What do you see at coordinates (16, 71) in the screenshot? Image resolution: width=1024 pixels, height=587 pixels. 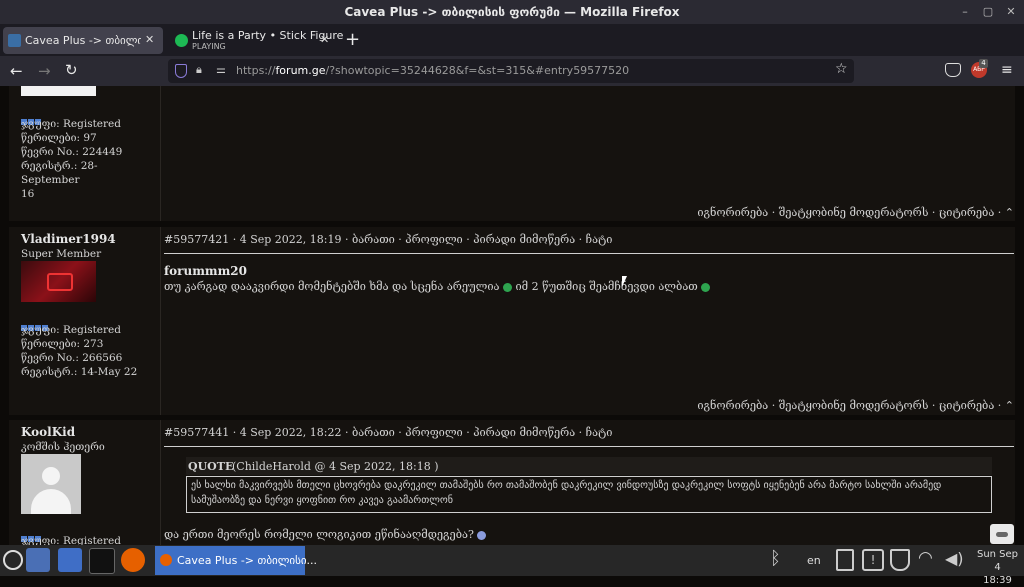 I see `back-icon: ←` at bounding box center [16, 71].